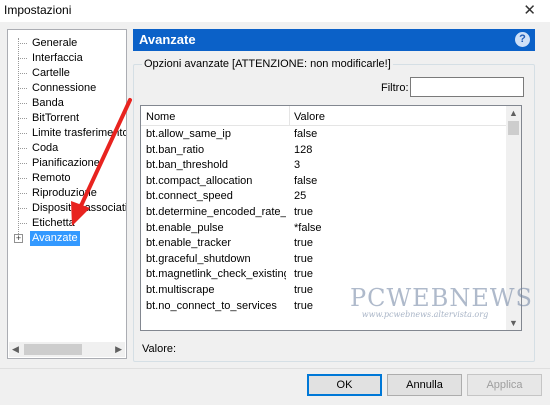 The width and height of the screenshot is (550, 405). Describe the element at coordinates (55, 118) in the screenshot. I see `sidebar-item-label: BitTorrent` at that location.